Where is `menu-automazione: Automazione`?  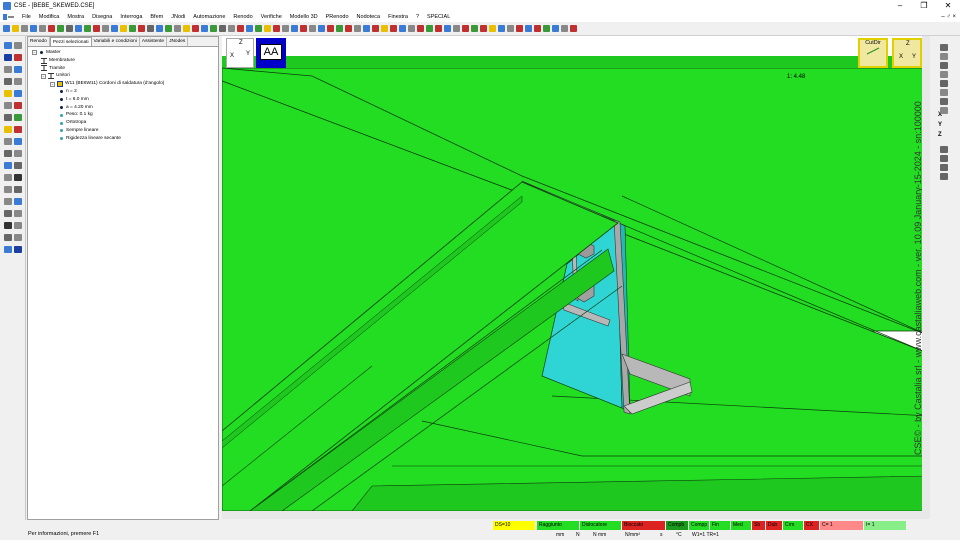 menu-automazione: Automazione is located at coordinates (209, 17).